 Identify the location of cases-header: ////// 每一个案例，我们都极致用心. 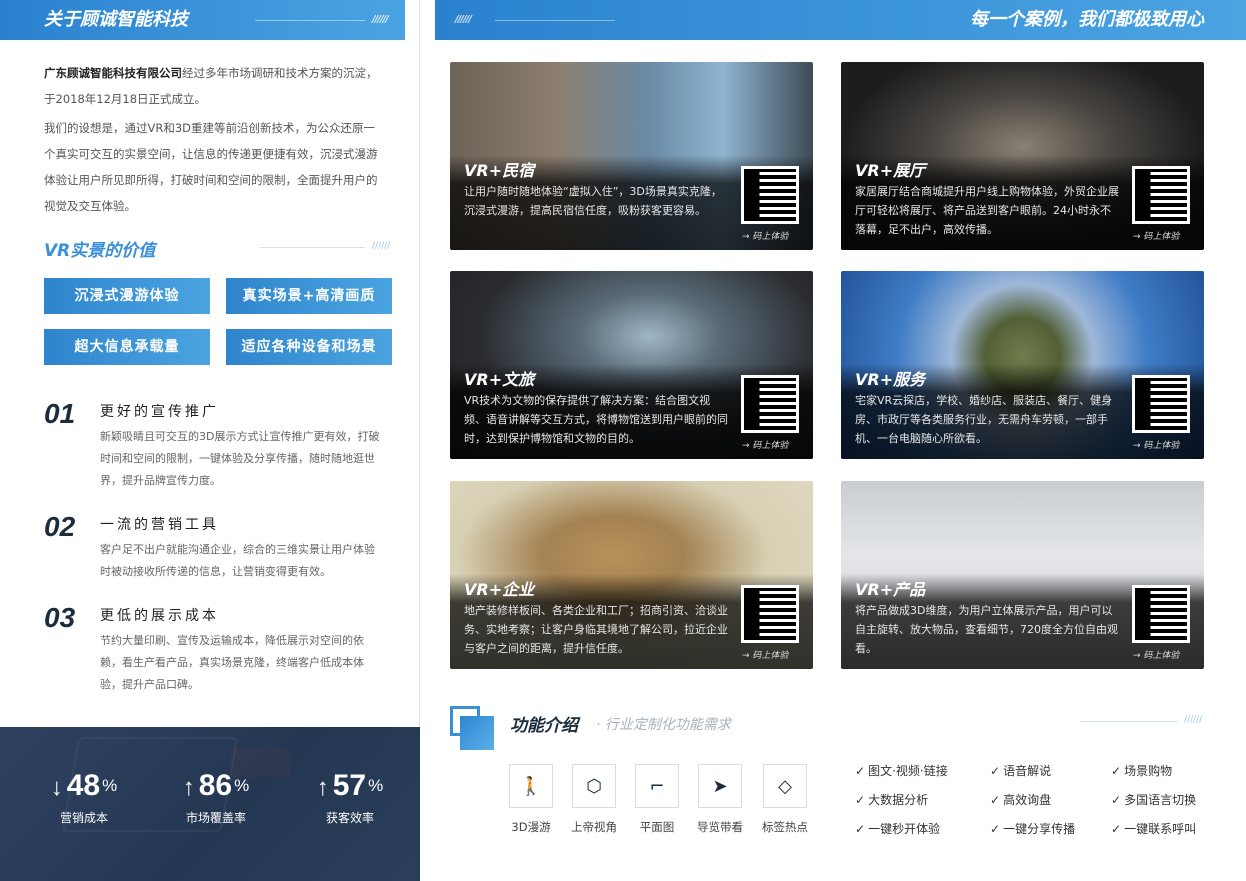
(840, 20).